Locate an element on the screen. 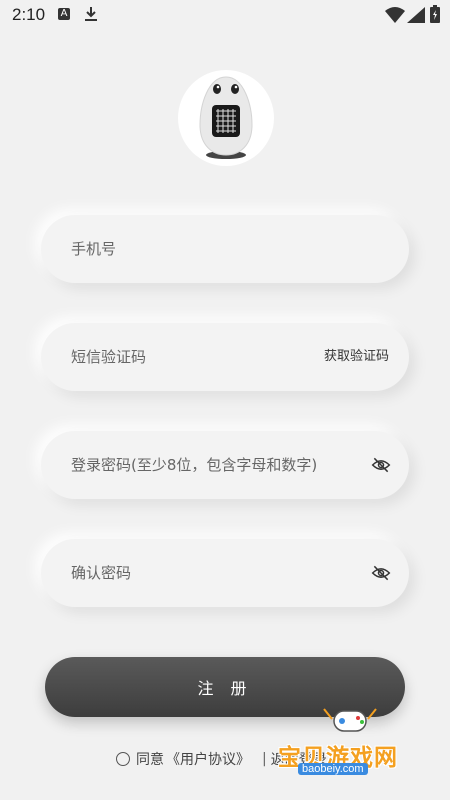 The height and width of the screenshot is (800, 450). robot-egg-icon is located at coordinates (226, 117).